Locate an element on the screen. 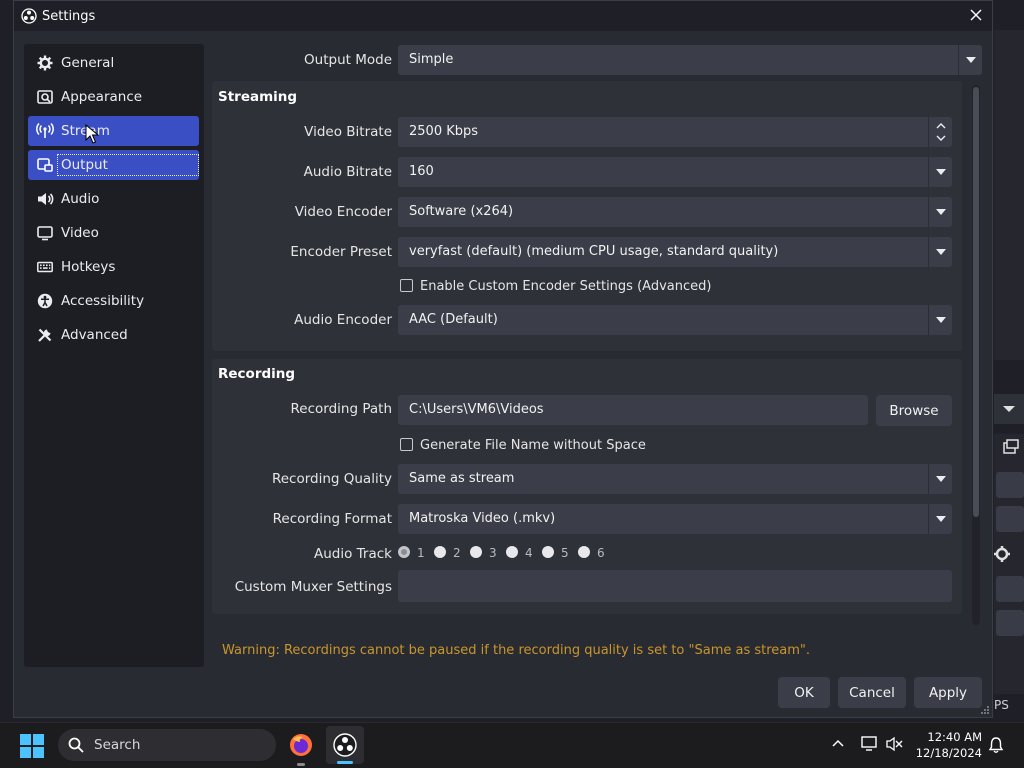 This screenshot has width=1024, height=768. sidebar-item-label: Advanced is located at coordinates (94, 335).